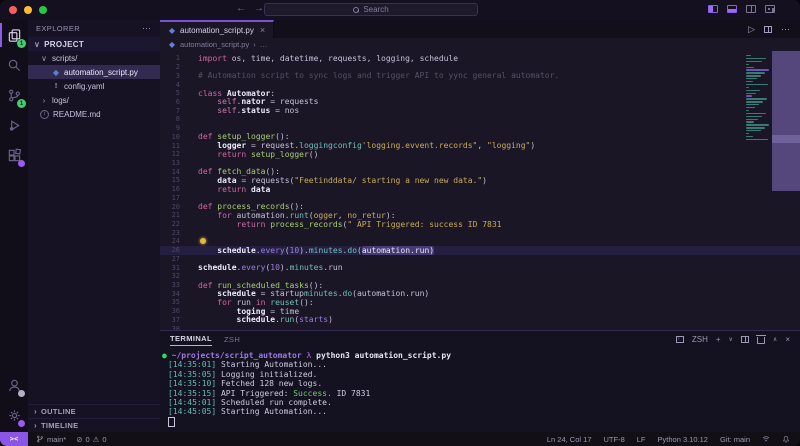  Describe the element at coordinates (760, 339) in the screenshot. I see `kill-terminal-icon` at that location.